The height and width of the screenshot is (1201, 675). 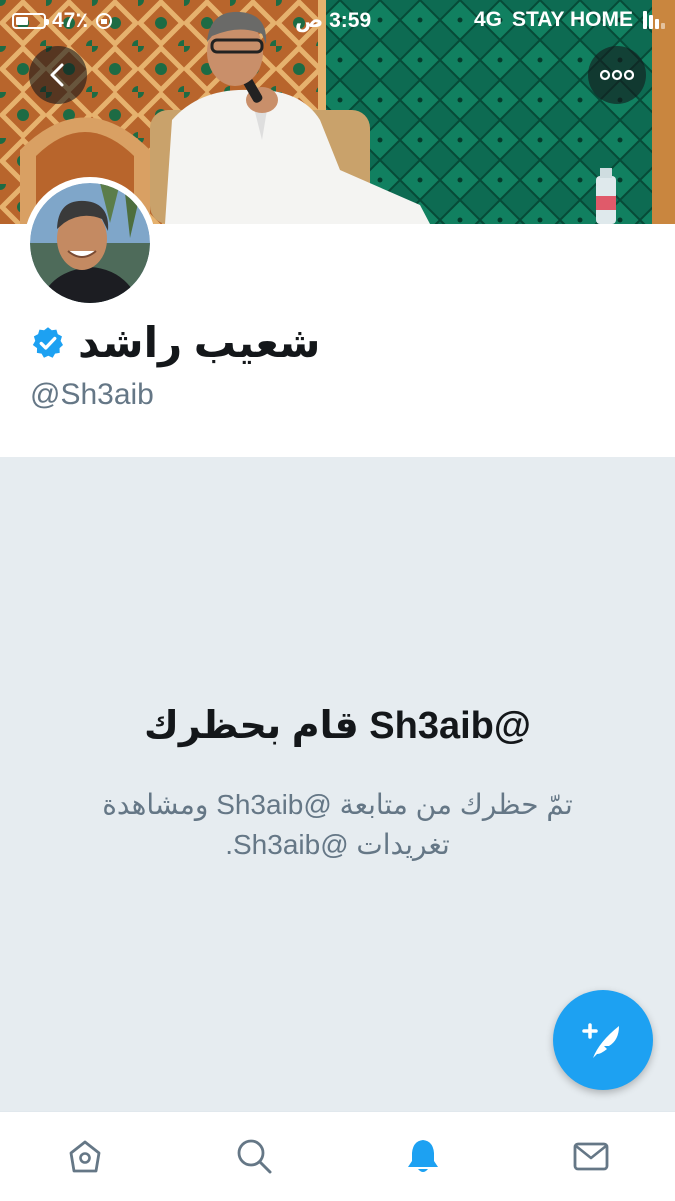 I want to click on back-button, so click(x=58, y=75).